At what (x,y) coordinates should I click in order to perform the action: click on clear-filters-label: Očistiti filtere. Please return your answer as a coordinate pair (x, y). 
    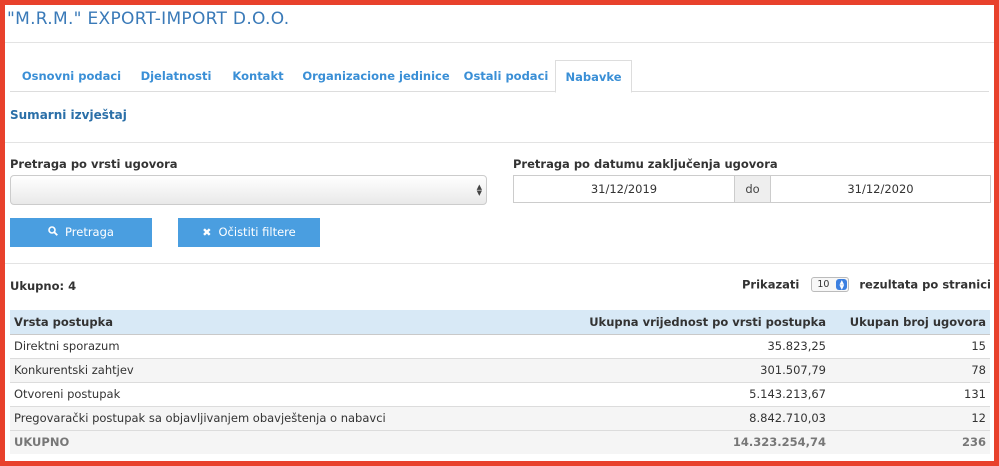
    Looking at the image, I should click on (257, 232).